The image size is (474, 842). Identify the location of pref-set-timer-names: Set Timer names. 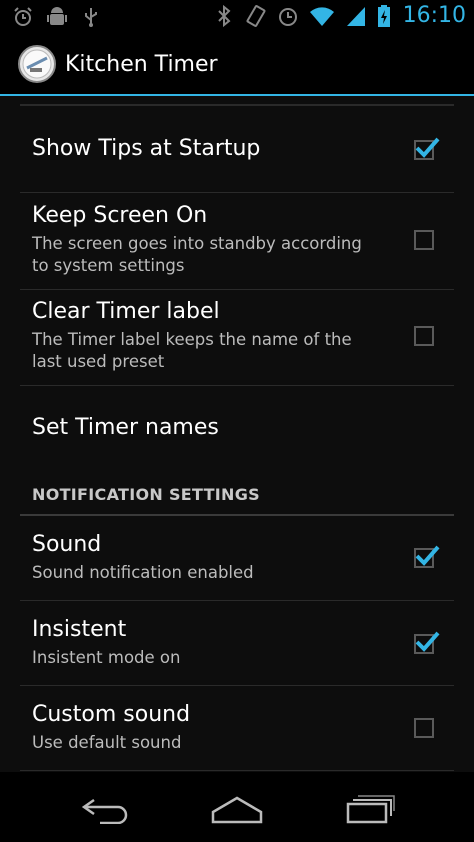
(237, 428).